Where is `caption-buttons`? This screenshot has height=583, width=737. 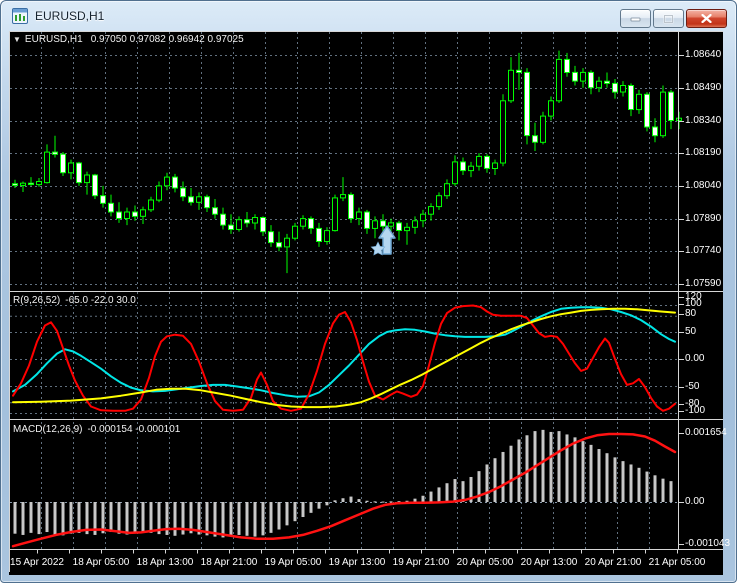 caption-buttons is located at coordinates (673, 18).